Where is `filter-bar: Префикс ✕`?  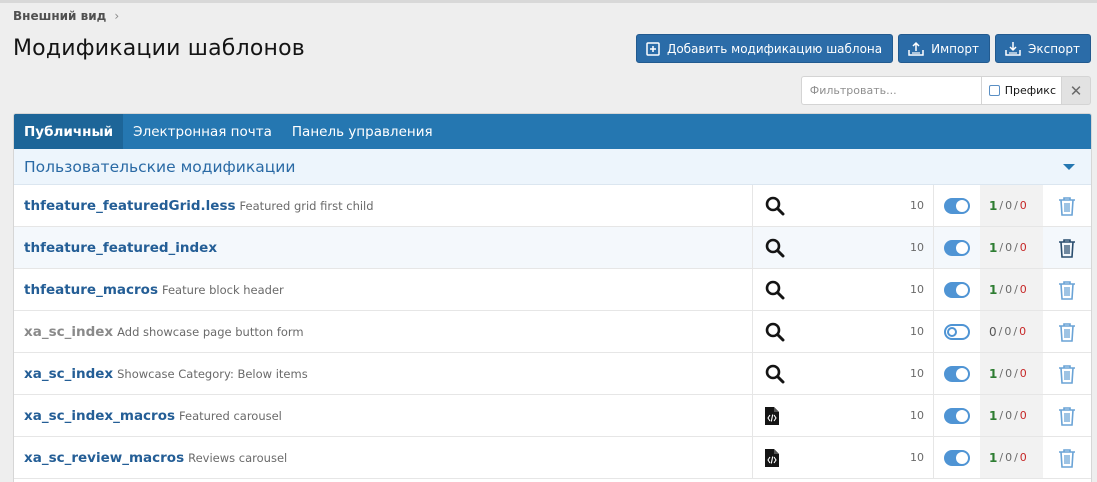 filter-bar: Префикс ✕ is located at coordinates (945, 90).